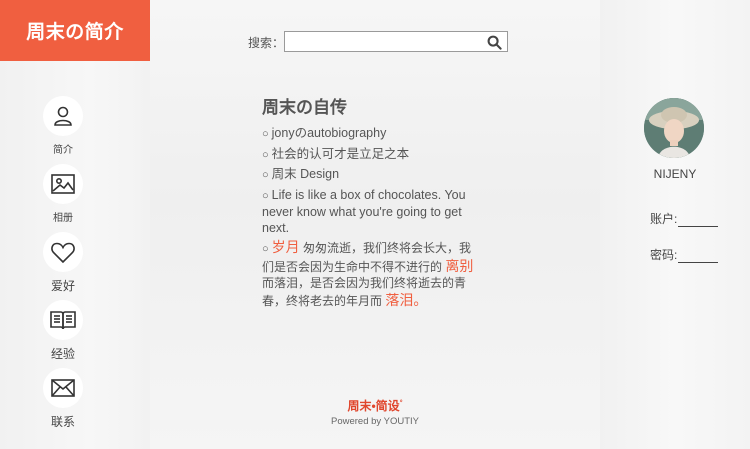  What do you see at coordinates (459, 265) in the screenshot?
I see `highlight-text: 离别` at bounding box center [459, 265].